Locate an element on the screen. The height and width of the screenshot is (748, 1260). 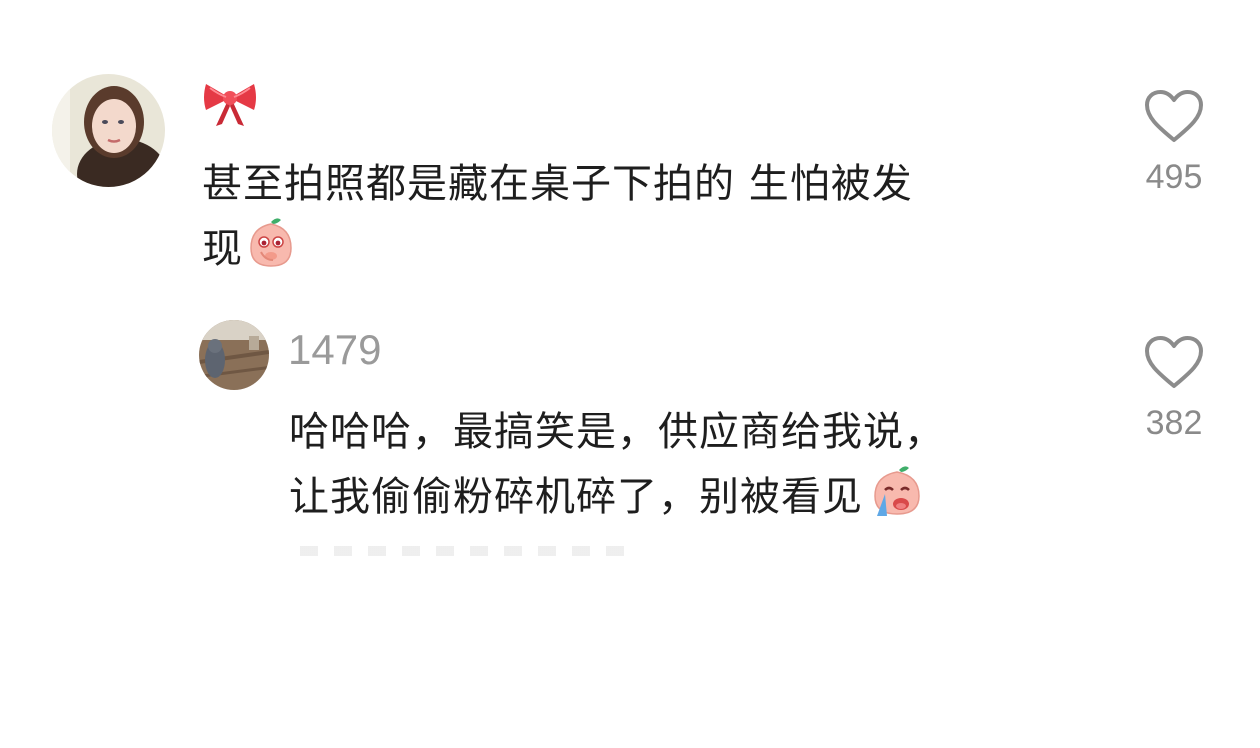
comment-text-line: 甚至拍照都是藏在桌子下拍的 生怕被发 is located at coordinates (557, 184).